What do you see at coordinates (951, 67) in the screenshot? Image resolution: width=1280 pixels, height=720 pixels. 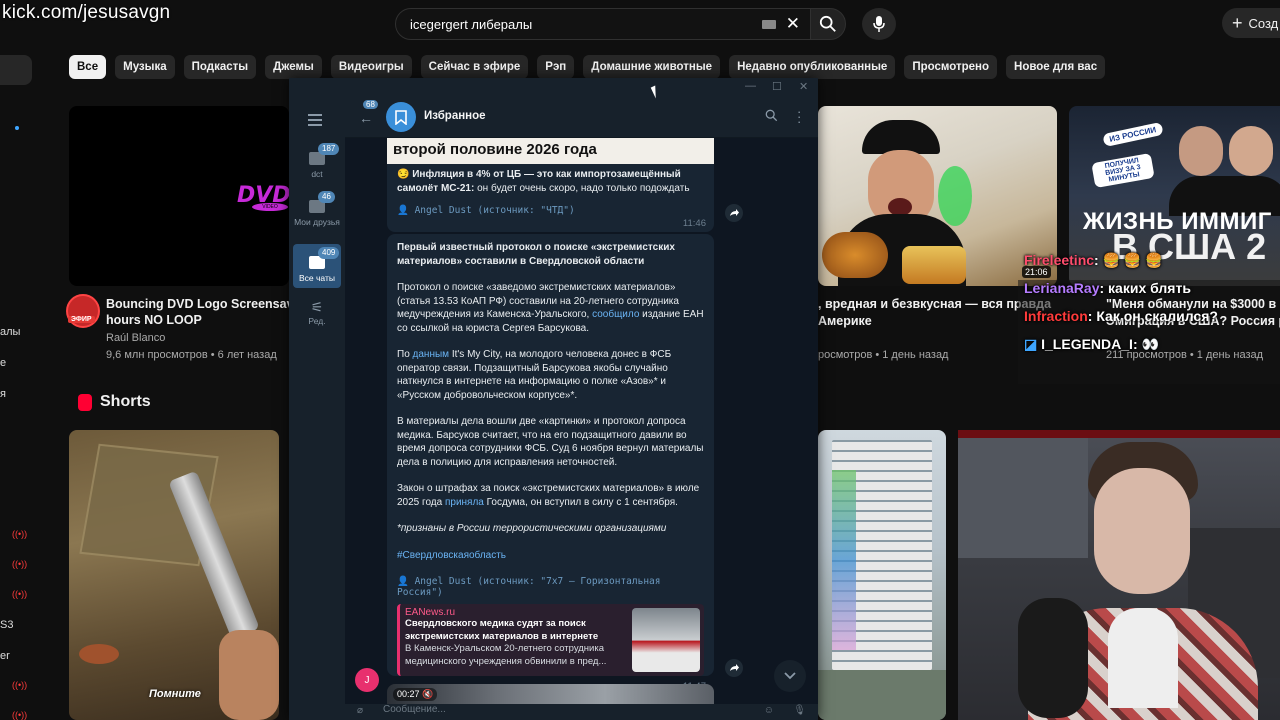 I see `chip: Просмотрено` at bounding box center [951, 67].